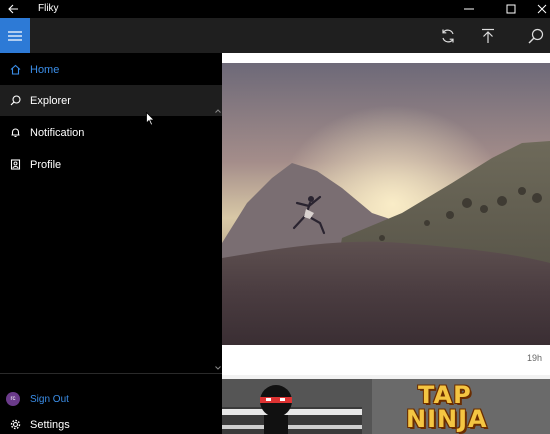 This screenshot has height=434, width=550. I want to click on maximize-icon, so click(511, 9).